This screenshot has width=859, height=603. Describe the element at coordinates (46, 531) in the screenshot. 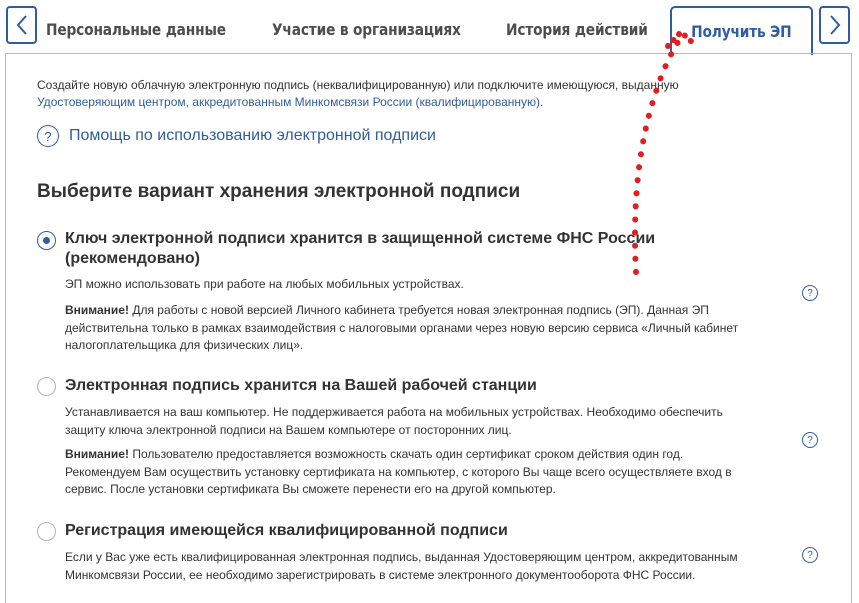

I see `radio-qualified-registration` at that location.